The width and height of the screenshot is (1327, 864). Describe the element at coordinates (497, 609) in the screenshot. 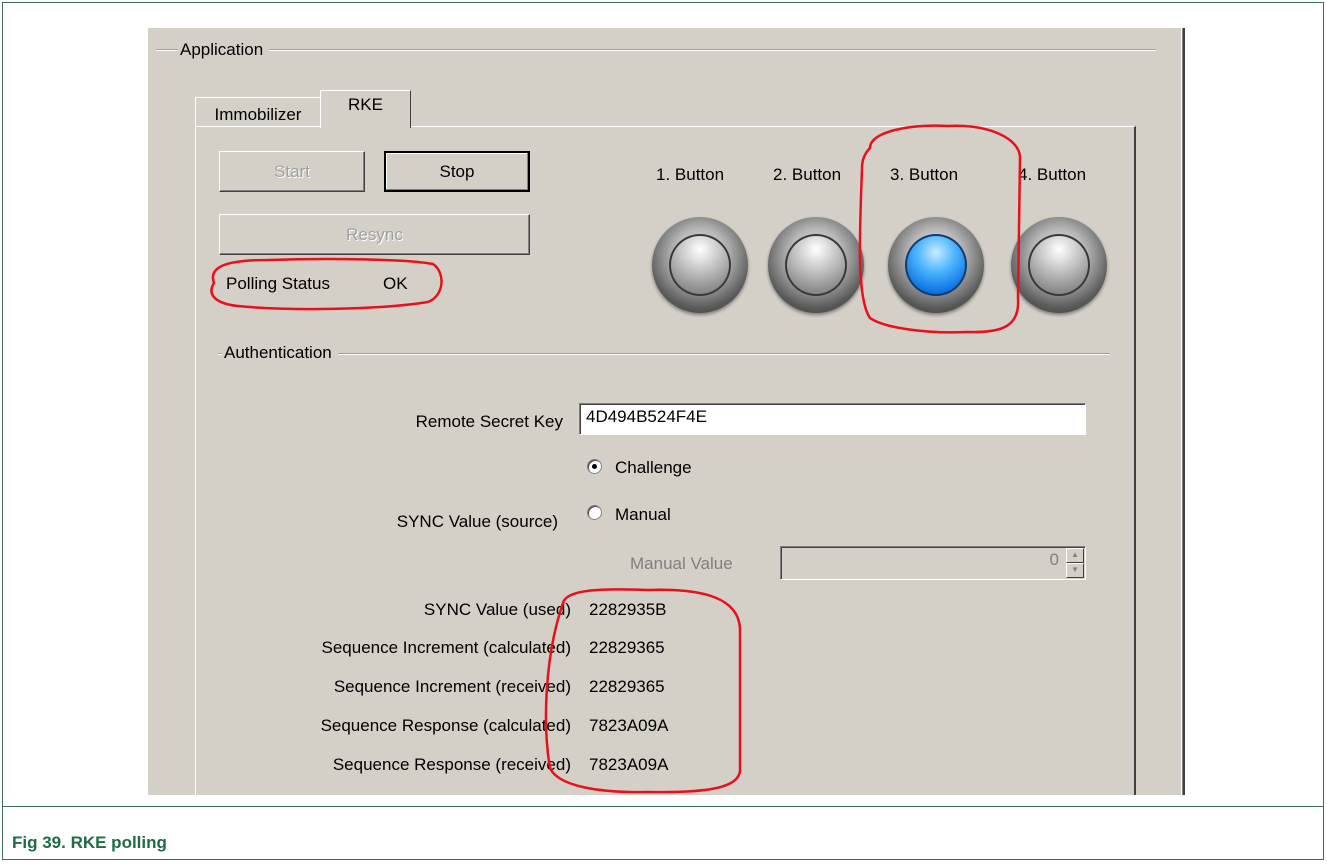

I see `result-label-sync-used: SYNC Value (used)` at that location.